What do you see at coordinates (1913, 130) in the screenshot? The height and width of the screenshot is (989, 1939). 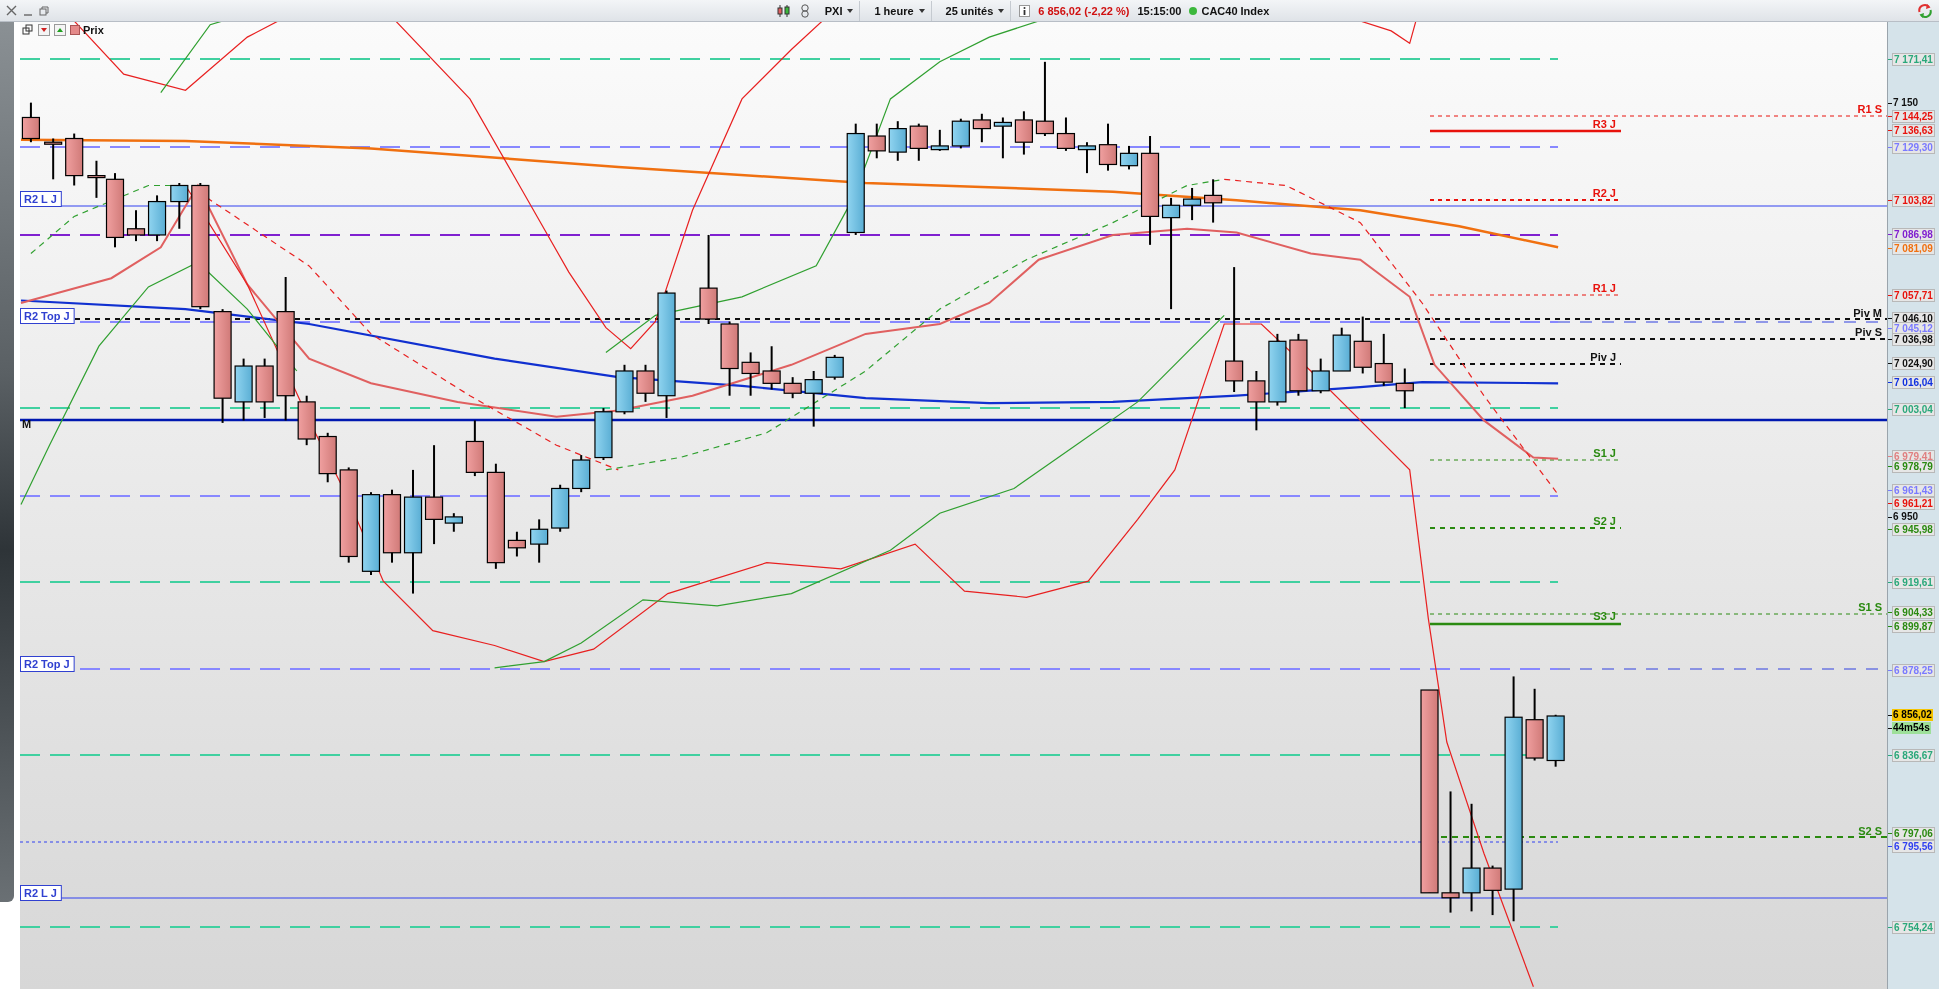 I see `price-tag: 7 136,63` at bounding box center [1913, 130].